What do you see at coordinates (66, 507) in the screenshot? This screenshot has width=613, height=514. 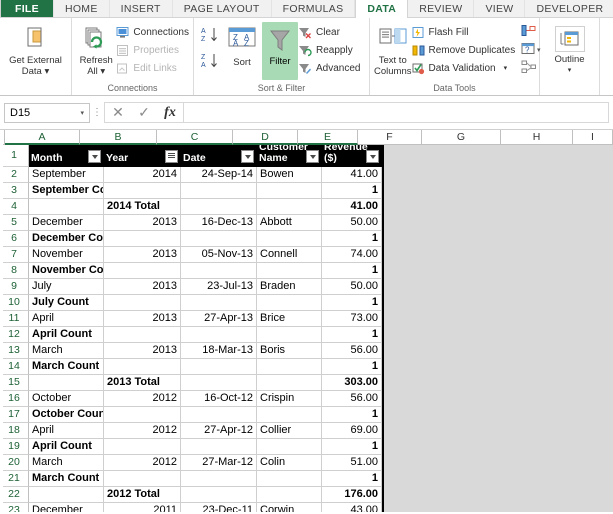 I see `cell-A23: December` at bounding box center [66, 507].